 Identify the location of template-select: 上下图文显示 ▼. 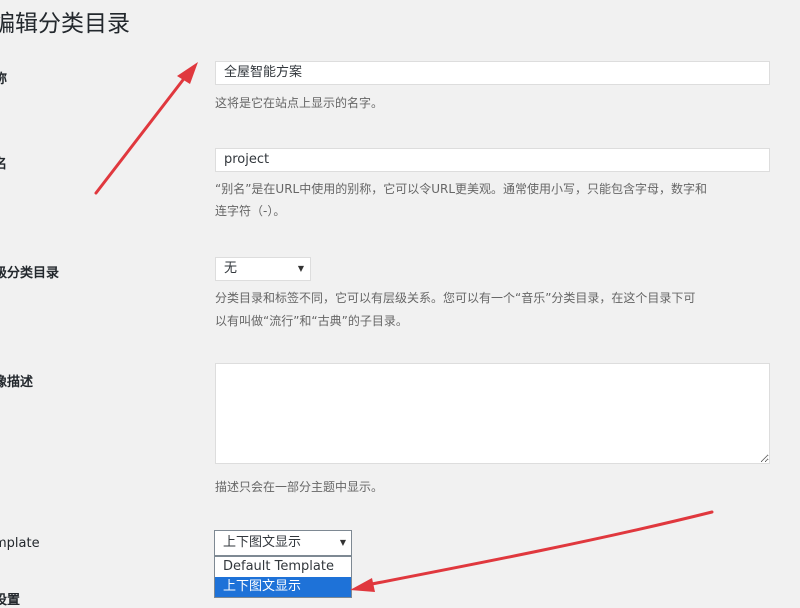
(283, 543).